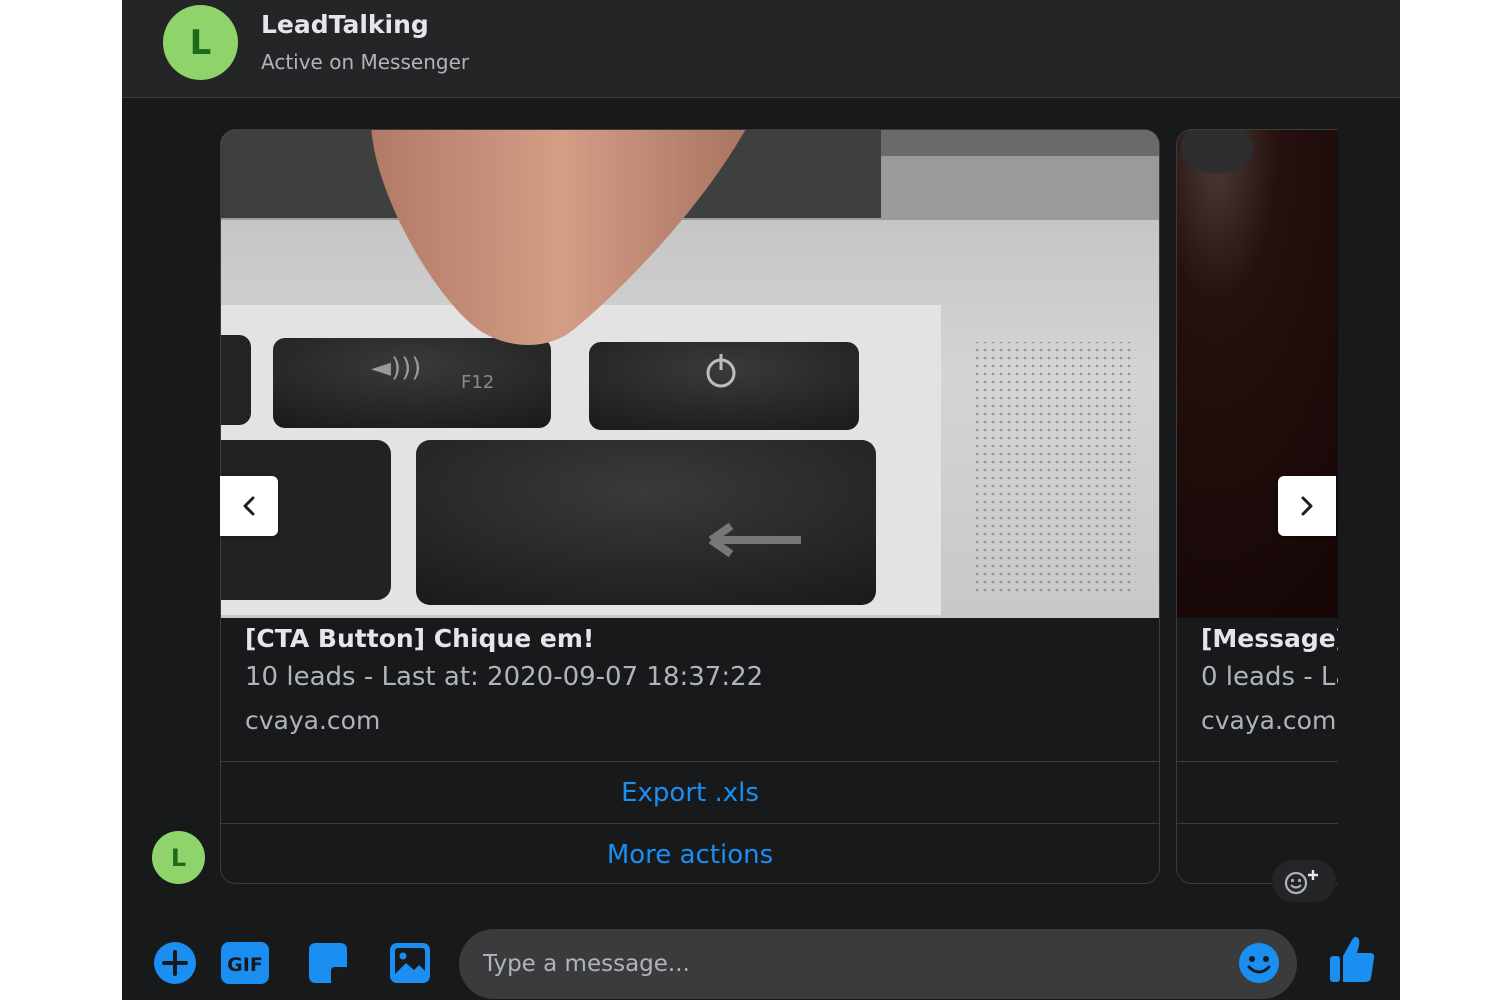 The width and height of the screenshot is (1500, 1000). Describe the element at coordinates (504, 677) in the screenshot. I see `card-subtitle: 10 leads - Last at: 2020-09-07 18:37:22` at that location.